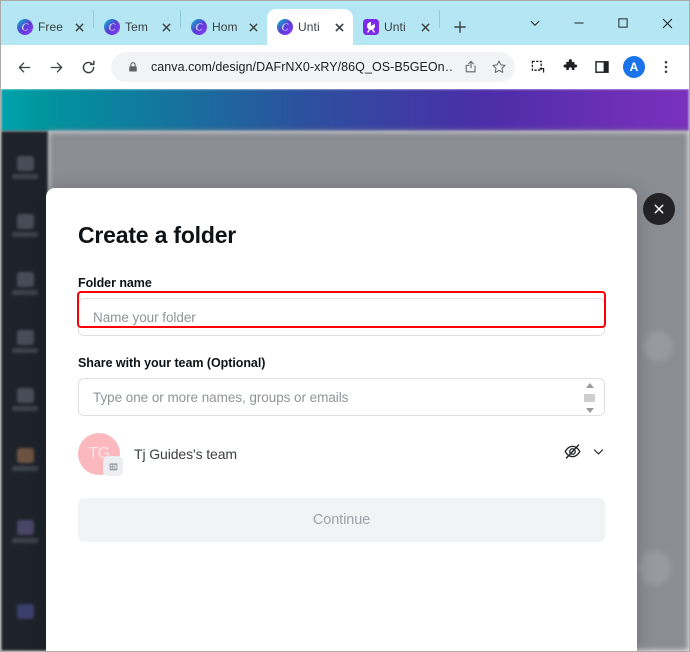  I want to click on folder-name-input: Name your folder, so click(341, 317).